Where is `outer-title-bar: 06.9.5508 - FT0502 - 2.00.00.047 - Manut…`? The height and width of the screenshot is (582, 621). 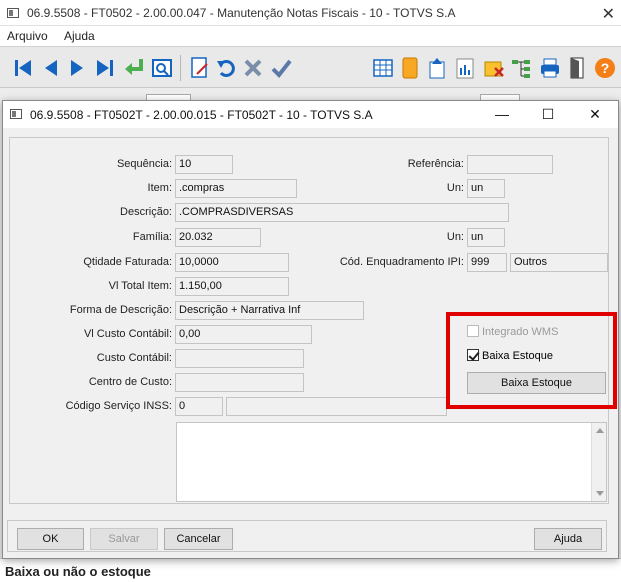 outer-title-bar: 06.9.5508 - FT0502 - 2.00.00.047 - Manut… is located at coordinates (310, 13).